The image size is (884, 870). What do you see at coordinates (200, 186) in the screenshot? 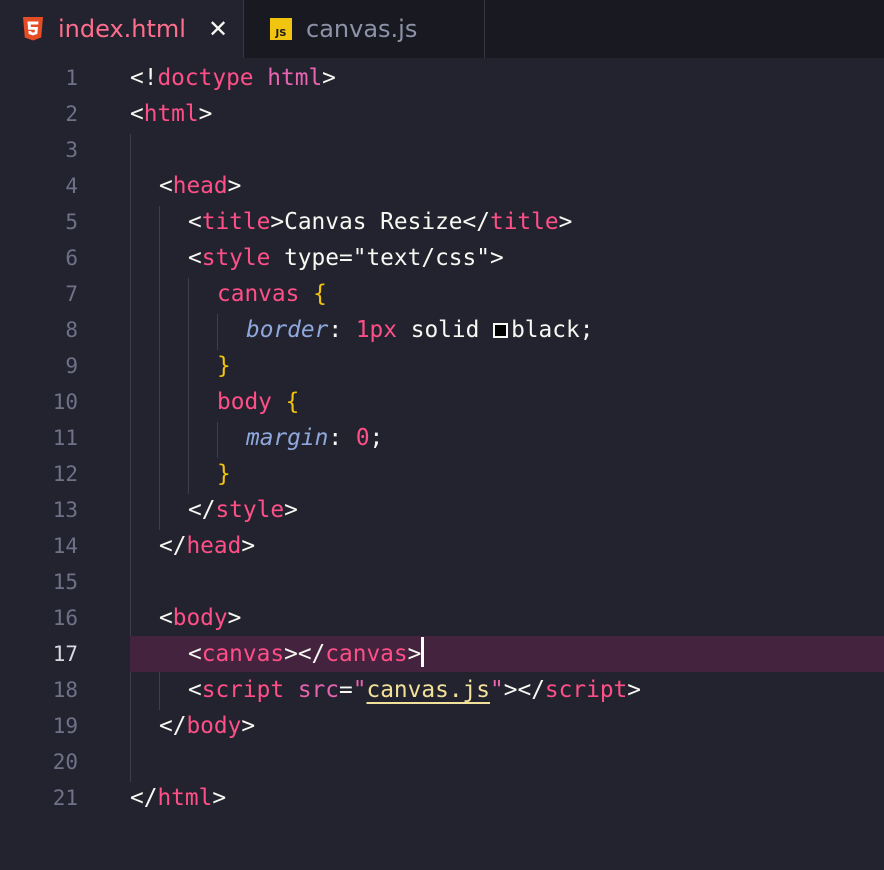
I see `code-text: <head>` at bounding box center [200, 186].